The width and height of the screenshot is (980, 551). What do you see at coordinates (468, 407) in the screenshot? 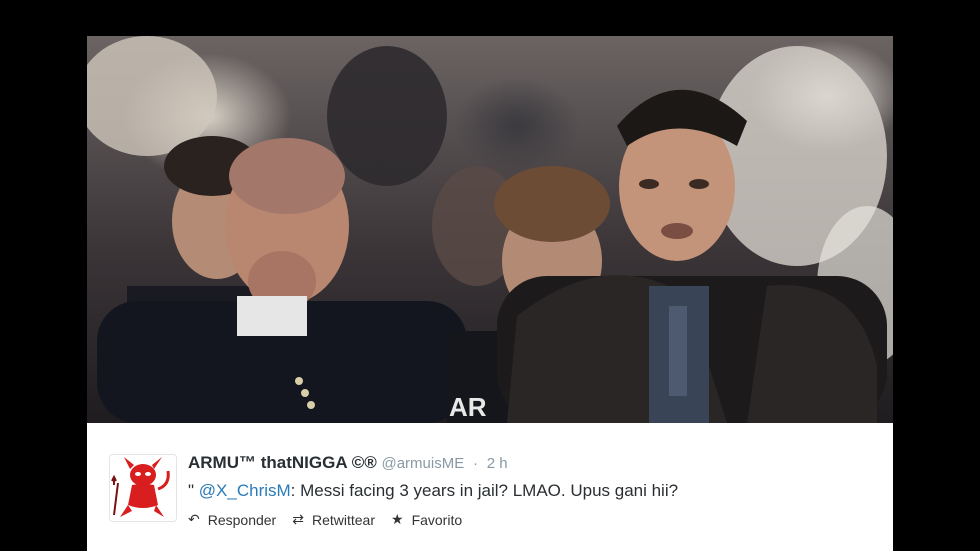
I see `jersey-text: AR` at bounding box center [468, 407].